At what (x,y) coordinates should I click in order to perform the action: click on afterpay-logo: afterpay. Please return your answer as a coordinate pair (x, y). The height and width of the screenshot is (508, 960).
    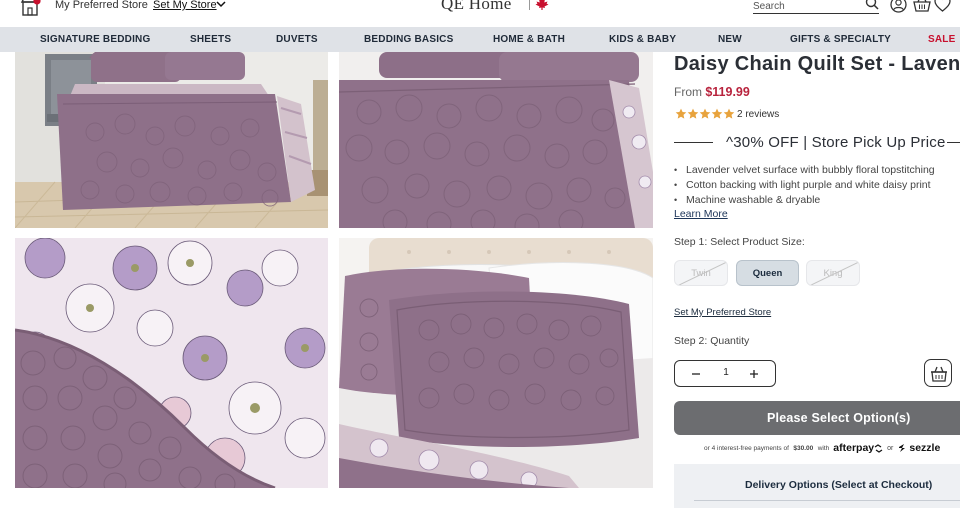
    Looking at the image, I should click on (853, 448).